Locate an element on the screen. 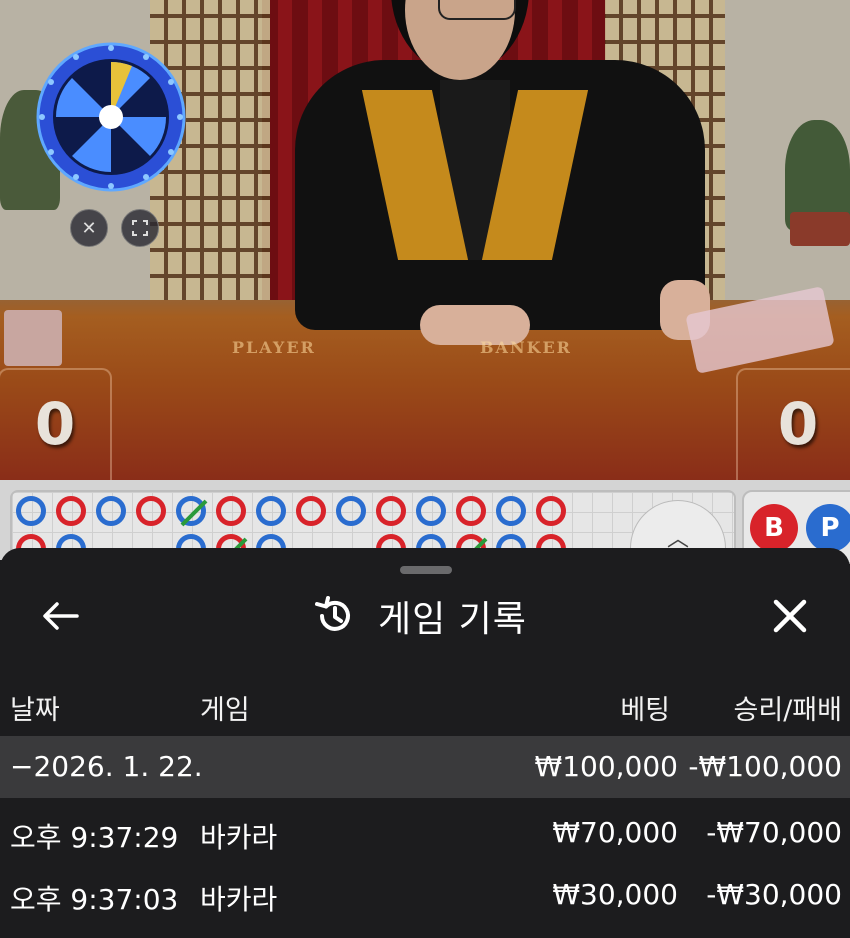 Image resolution: width=850 pixels, height=938 pixels. wheel-close-button: ✕ is located at coordinates (89, 228).